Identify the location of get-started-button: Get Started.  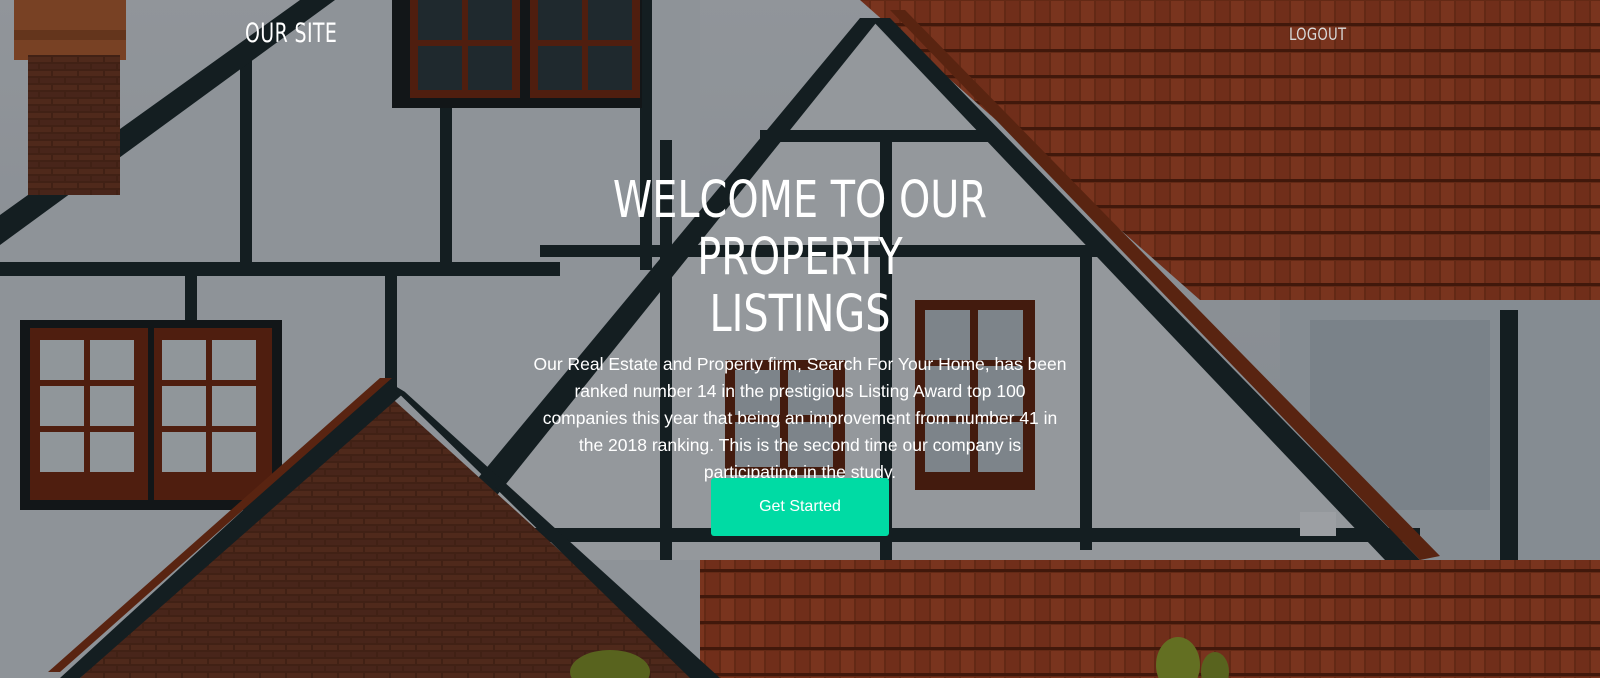
(800, 507).